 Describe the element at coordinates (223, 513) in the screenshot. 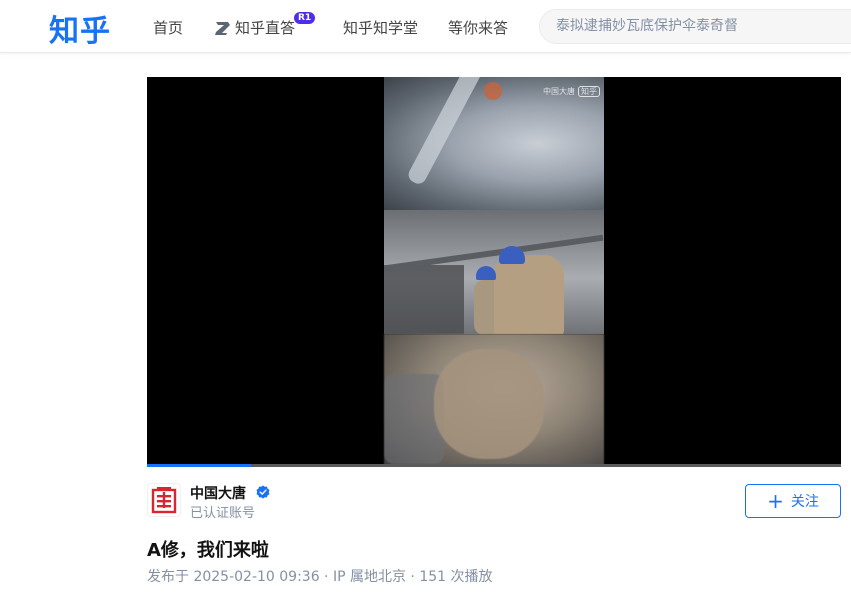

I see `author-verified-label: 已认证账号` at that location.